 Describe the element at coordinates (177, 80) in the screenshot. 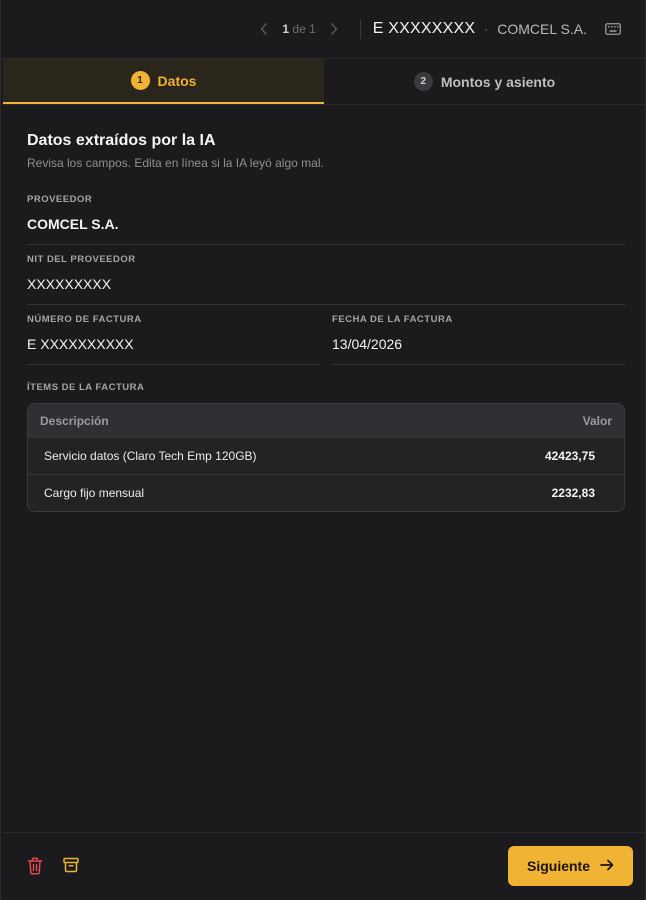

I see `tab-label: Datos` at that location.